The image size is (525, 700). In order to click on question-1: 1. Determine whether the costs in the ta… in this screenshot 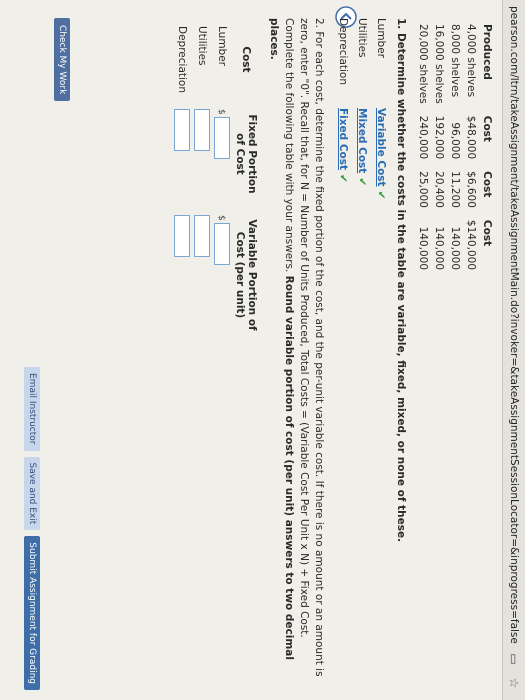, I will do `click(401, 280)`.